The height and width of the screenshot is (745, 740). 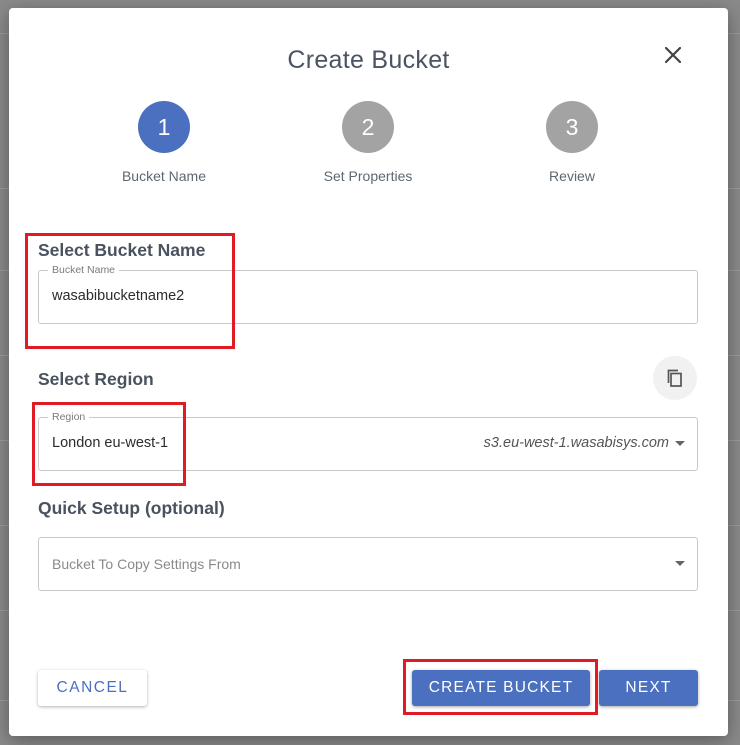 I want to click on step-number-circle: 3, so click(x=572, y=127).